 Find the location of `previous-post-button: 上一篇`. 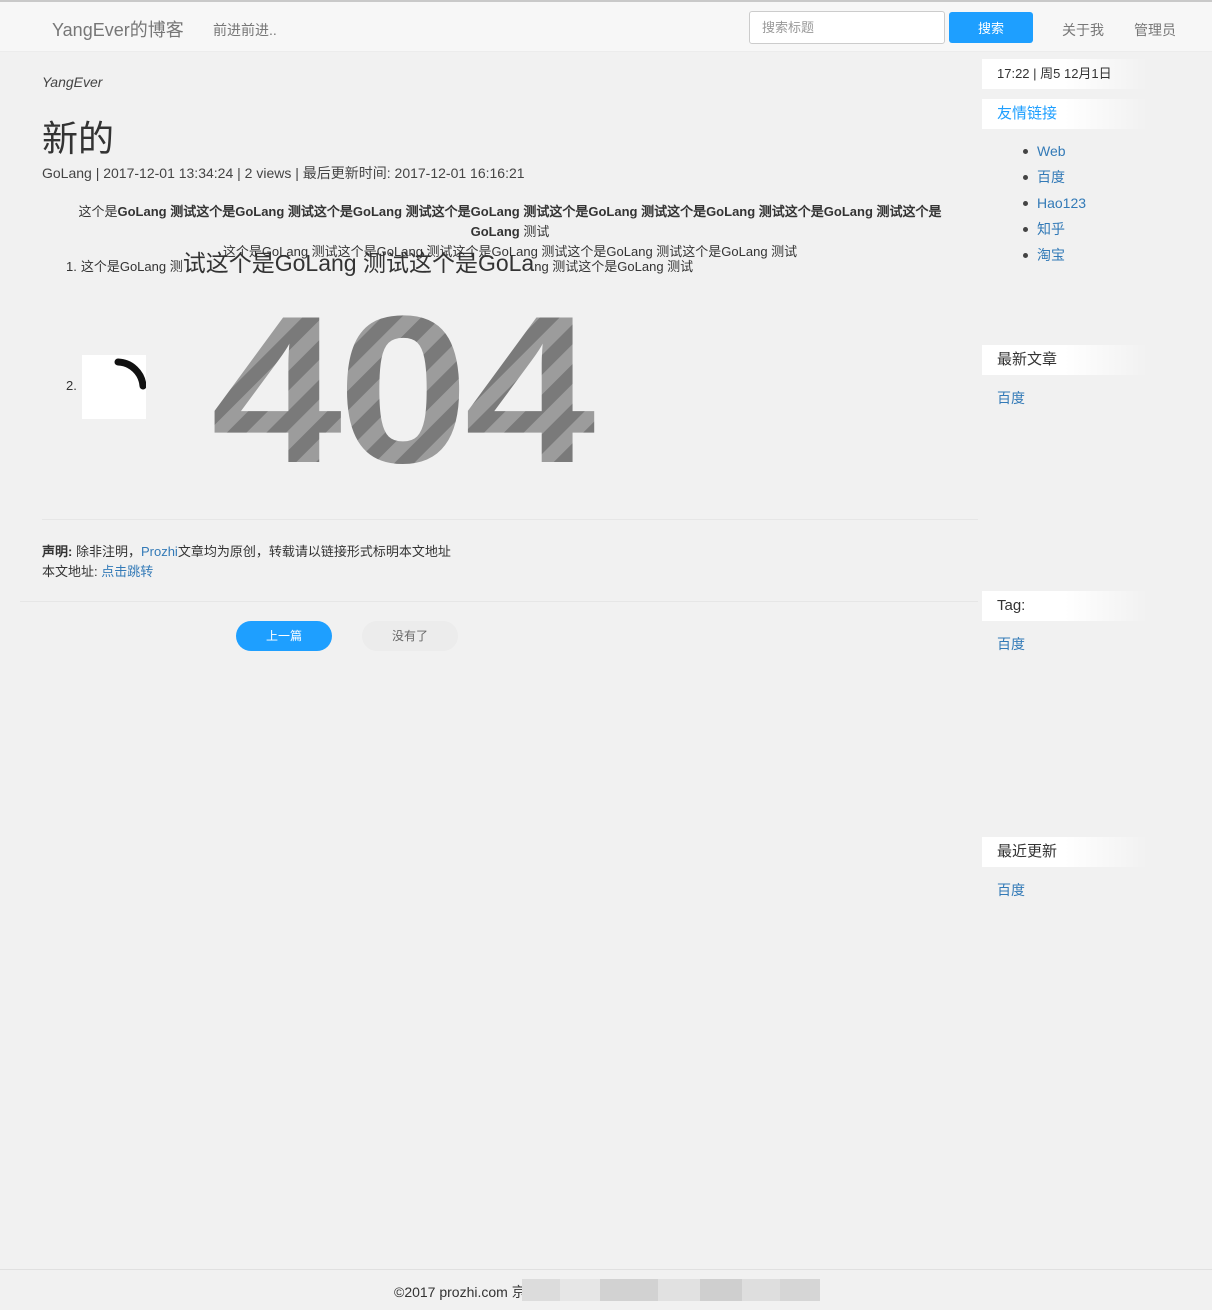

previous-post-button: 上一篇 is located at coordinates (284, 636).